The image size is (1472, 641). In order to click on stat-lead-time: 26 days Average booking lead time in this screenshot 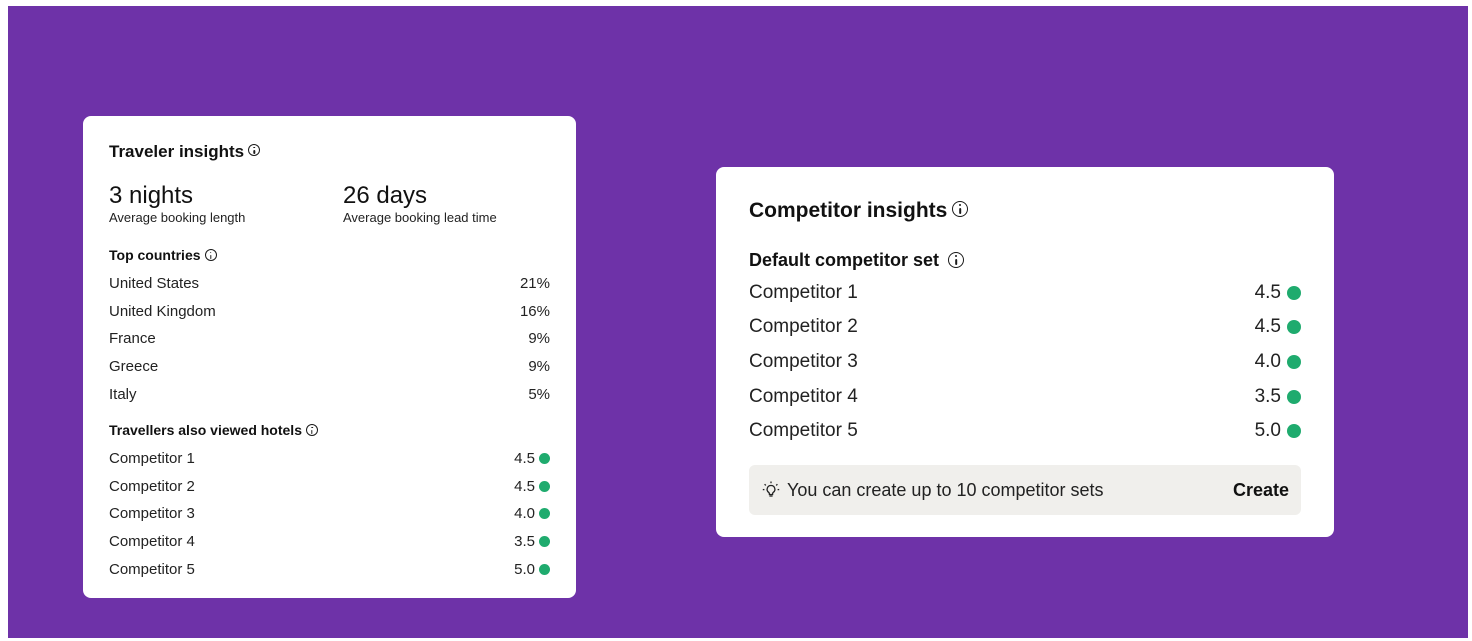, I will do `click(420, 203)`.